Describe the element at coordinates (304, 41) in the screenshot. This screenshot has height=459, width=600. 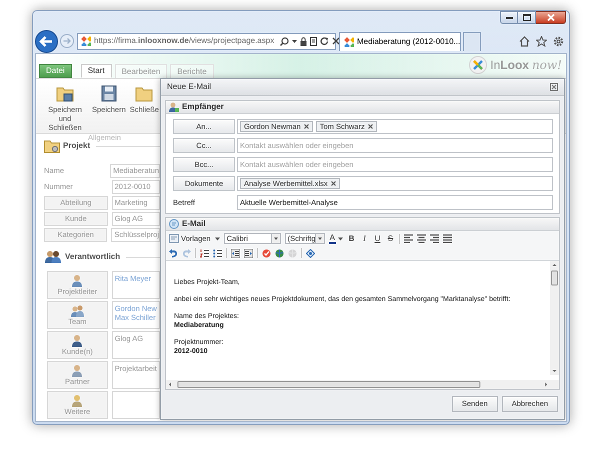
I see `lock-icon` at that location.